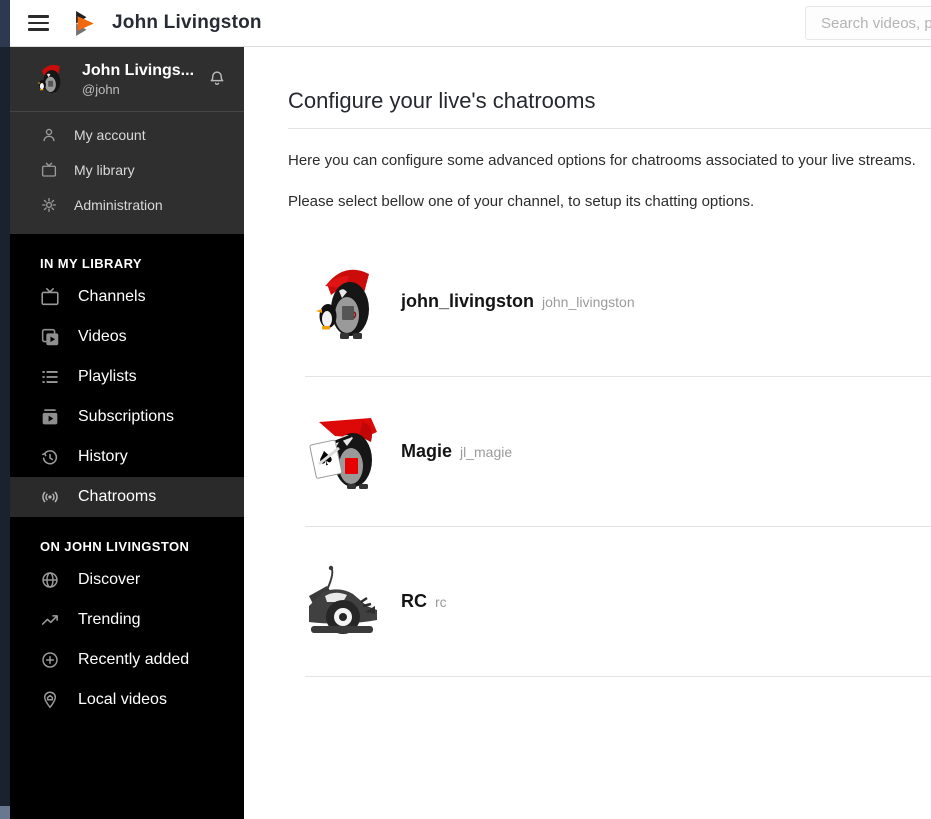 The image size is (931, 819). Describe the element at coordinates (50, 700) in the screenshot. I see `home-pin-icon` at that location.